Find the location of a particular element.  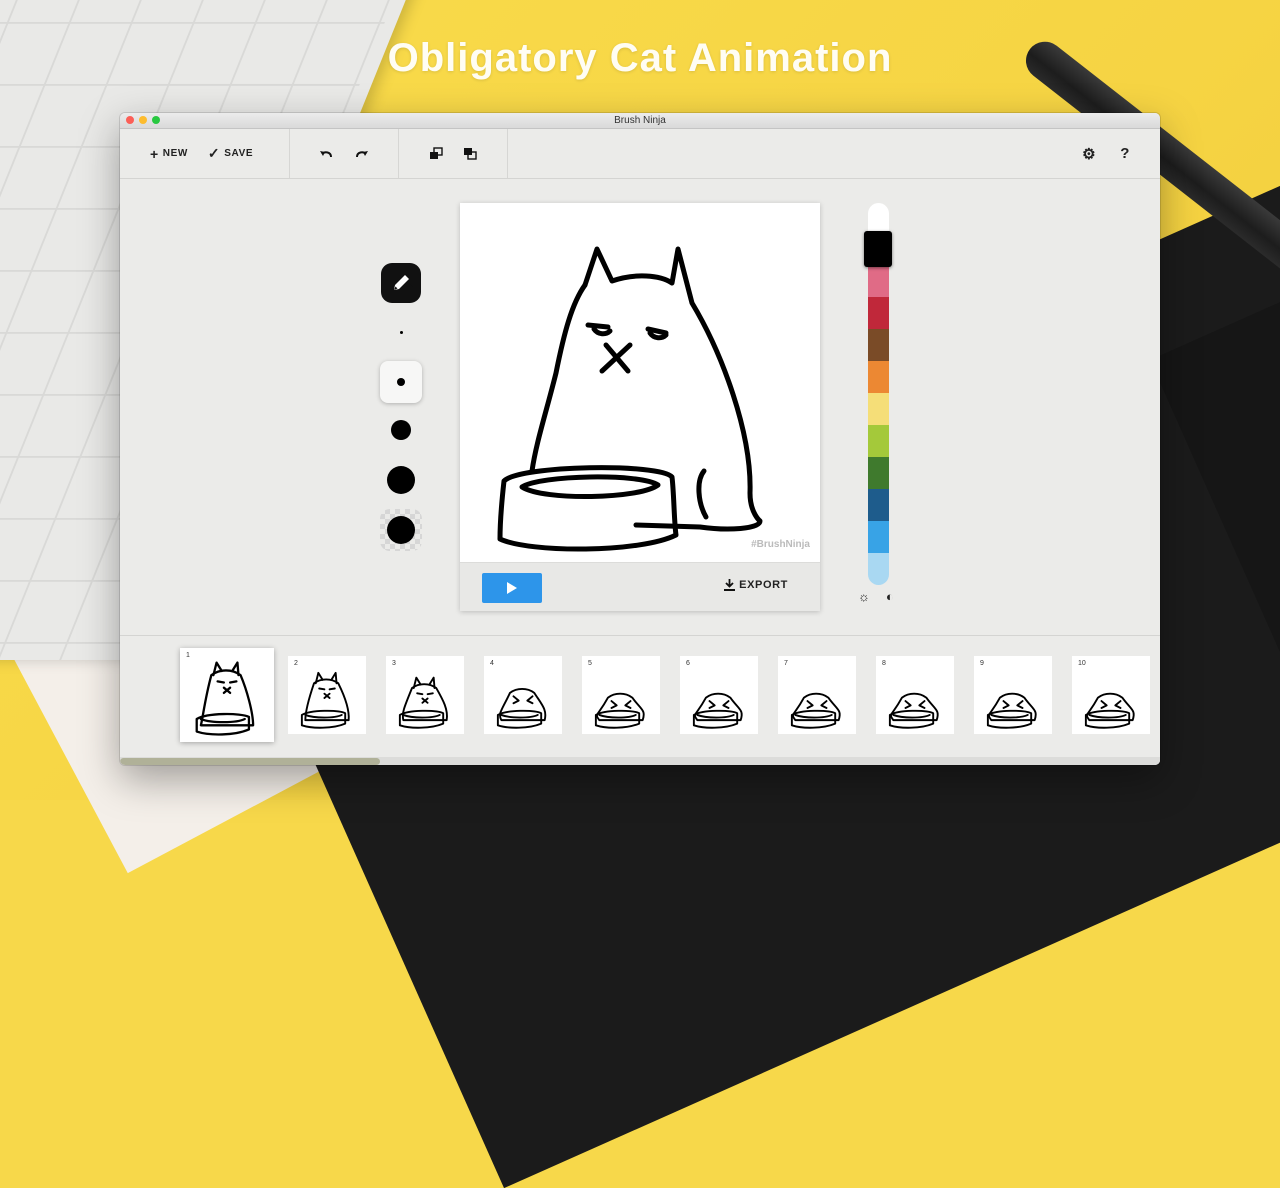

watermark: #BrushNinja is located at coordinates (780, 544).